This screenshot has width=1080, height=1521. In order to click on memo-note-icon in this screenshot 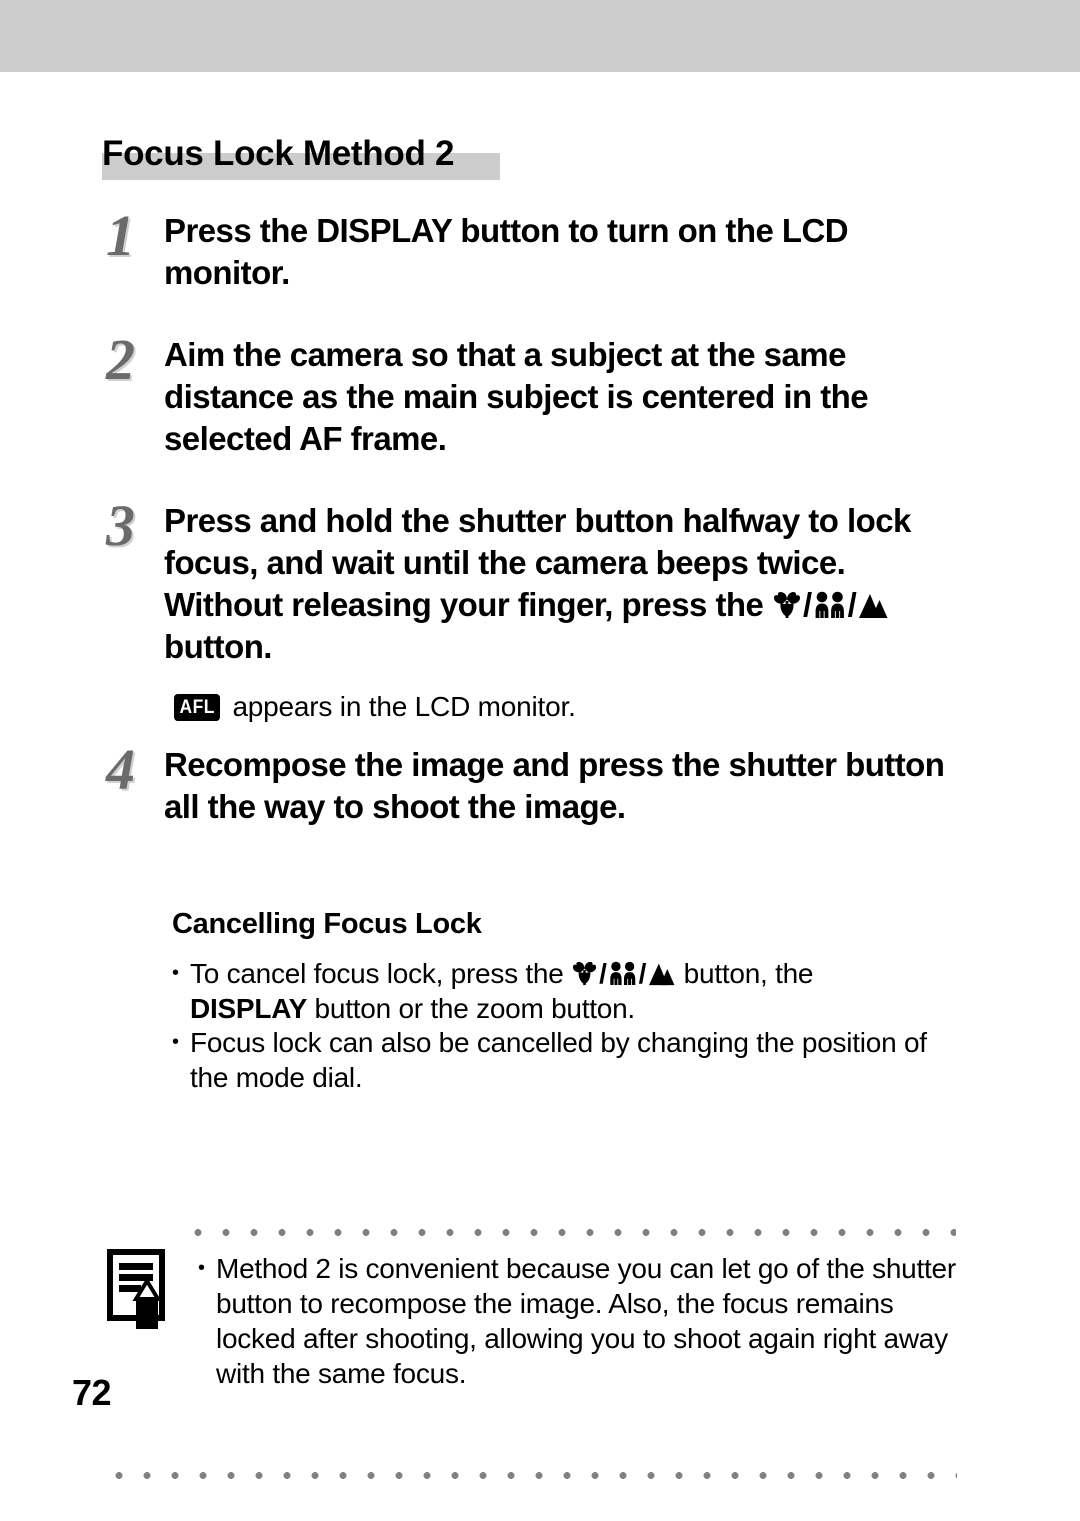, I will do `click(139, 1291)`.